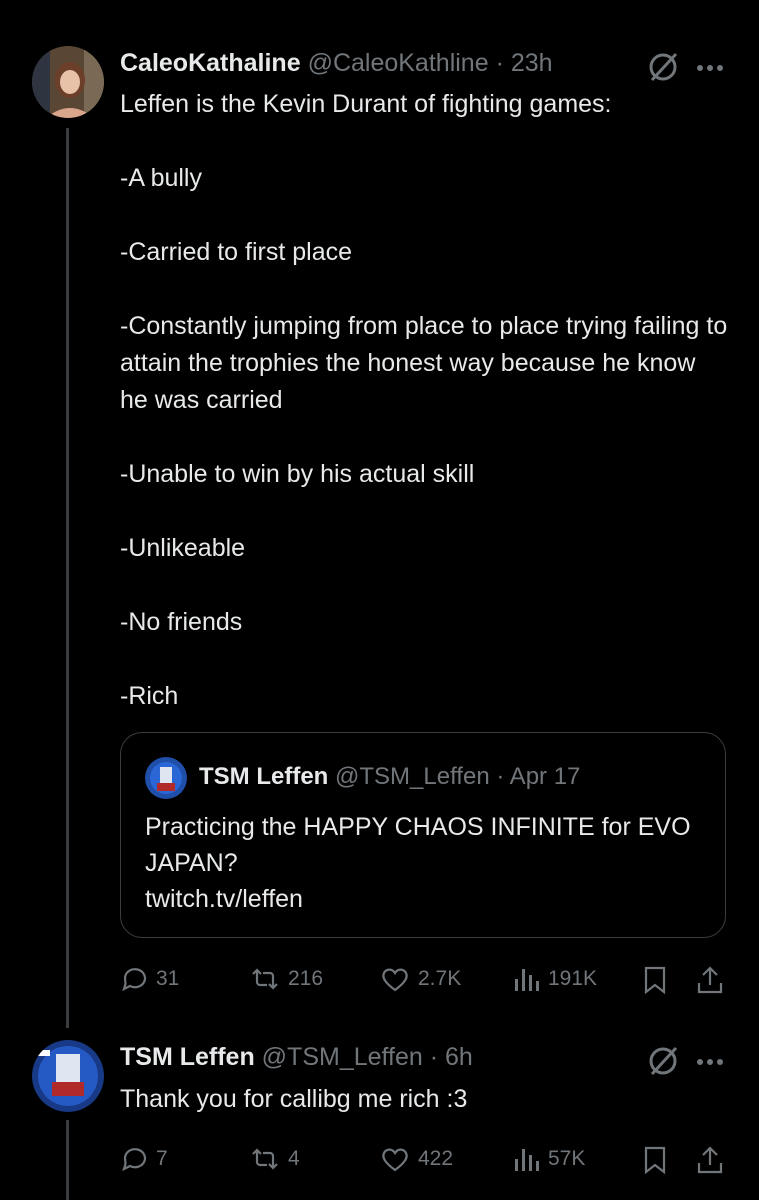  I want to click on reply-button: 7, so click(144, 1159).